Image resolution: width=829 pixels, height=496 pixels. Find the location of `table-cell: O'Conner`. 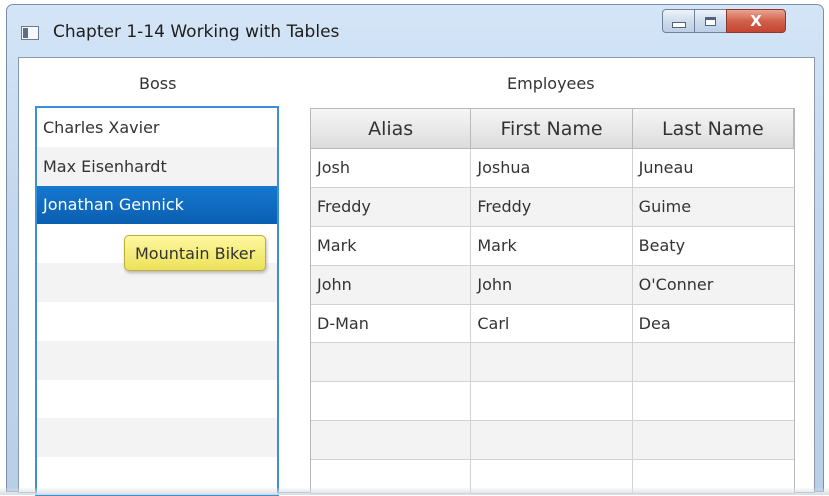

table-cell: O'Conner is located at coordinates (713, 285).